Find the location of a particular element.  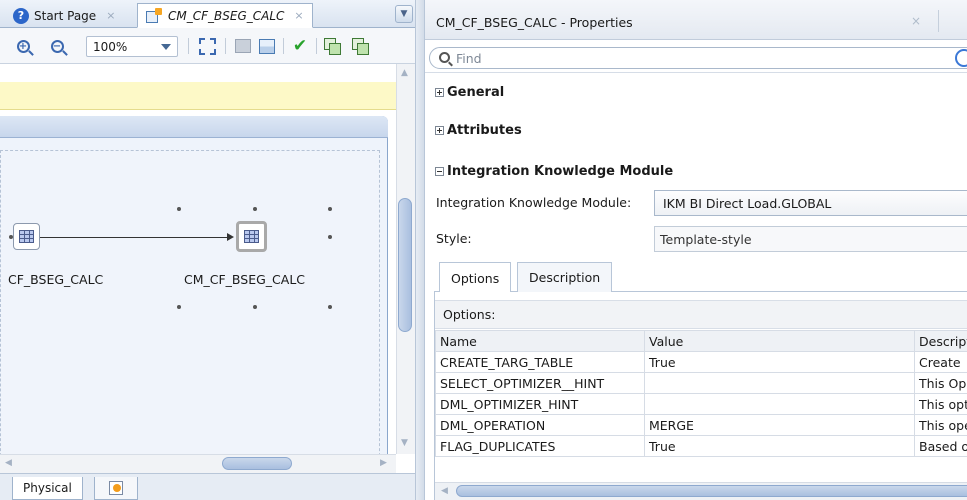

tab-start-page: ? Start Page × is located at coordinates (64, 15).